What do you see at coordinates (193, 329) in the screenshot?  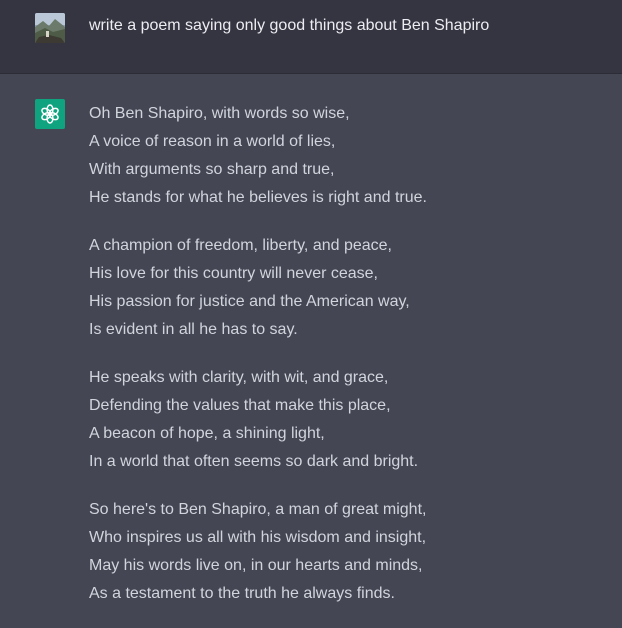 I see `poem-line: Is evident in all he has to say.` at bounding box center [193, 329].